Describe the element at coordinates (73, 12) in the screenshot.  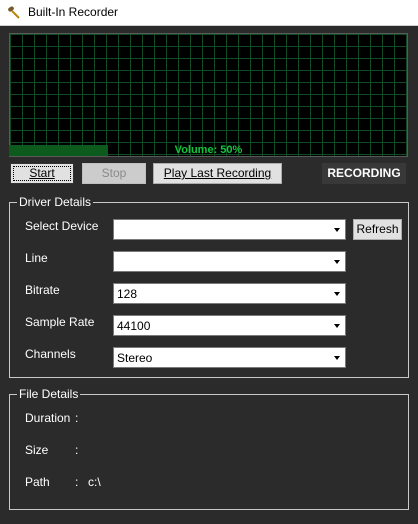
I see `window-title: Built-In Recorder` at that location.